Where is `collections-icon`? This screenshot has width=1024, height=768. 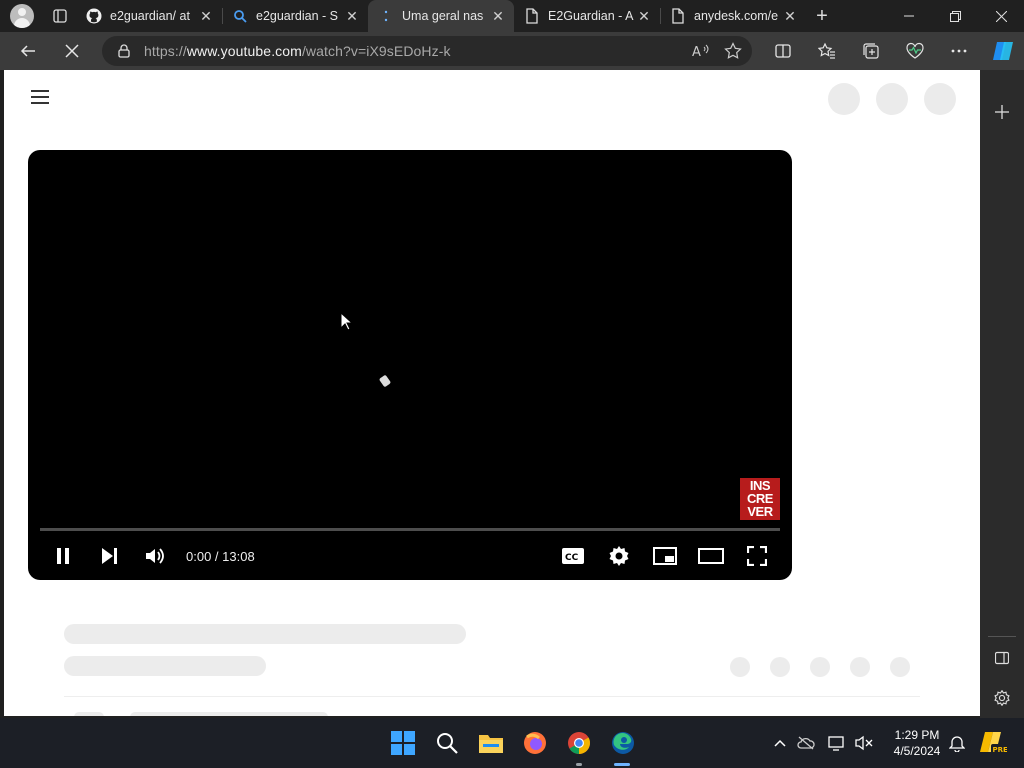
collections-icon is located at coordinates (871, 51).